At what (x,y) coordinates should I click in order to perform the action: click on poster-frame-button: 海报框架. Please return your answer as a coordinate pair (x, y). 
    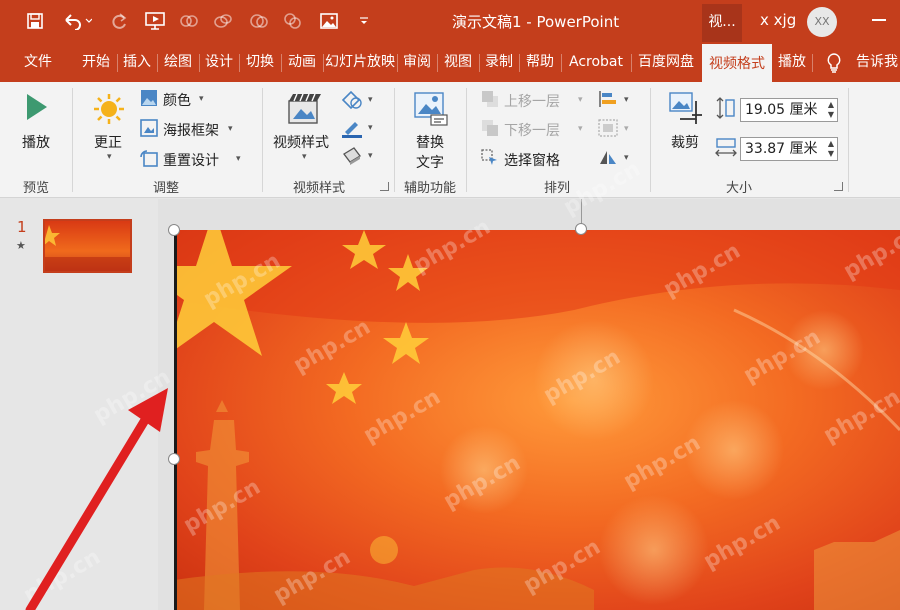
    Looking at the image, I should click on (191, 130).